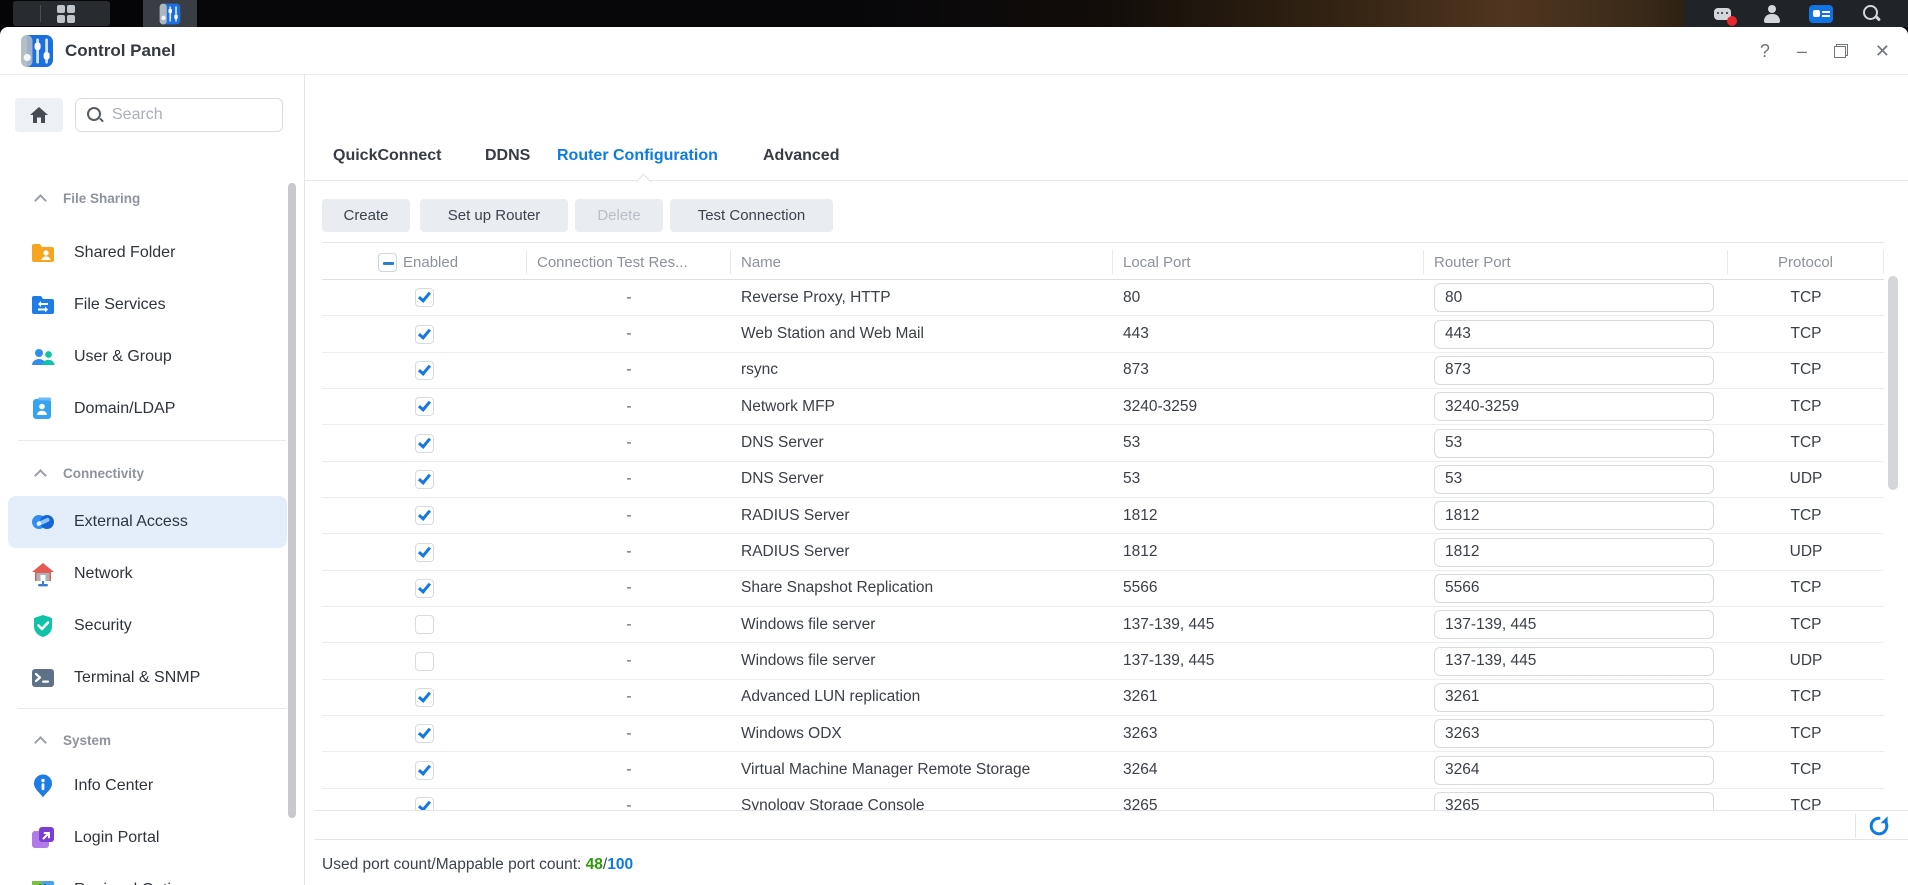  Describe the element at coordinates (147, 838) in the screenshot. I see `sidebar-item-login-portal: Login Portal` at that location.